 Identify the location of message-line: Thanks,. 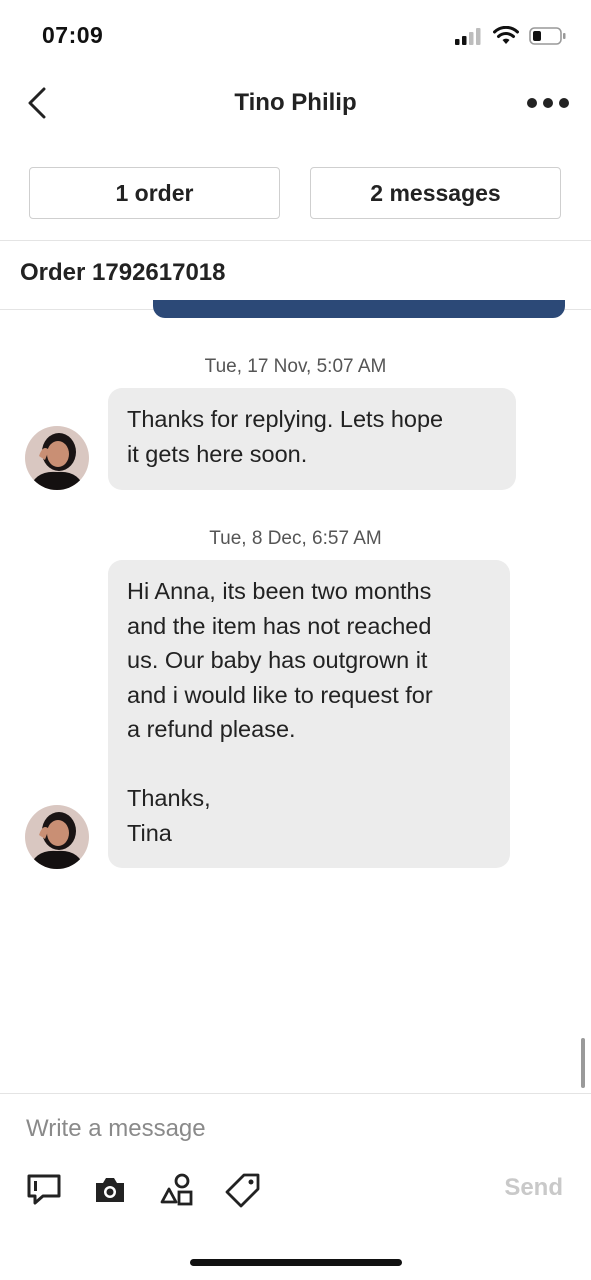
(169, 798).